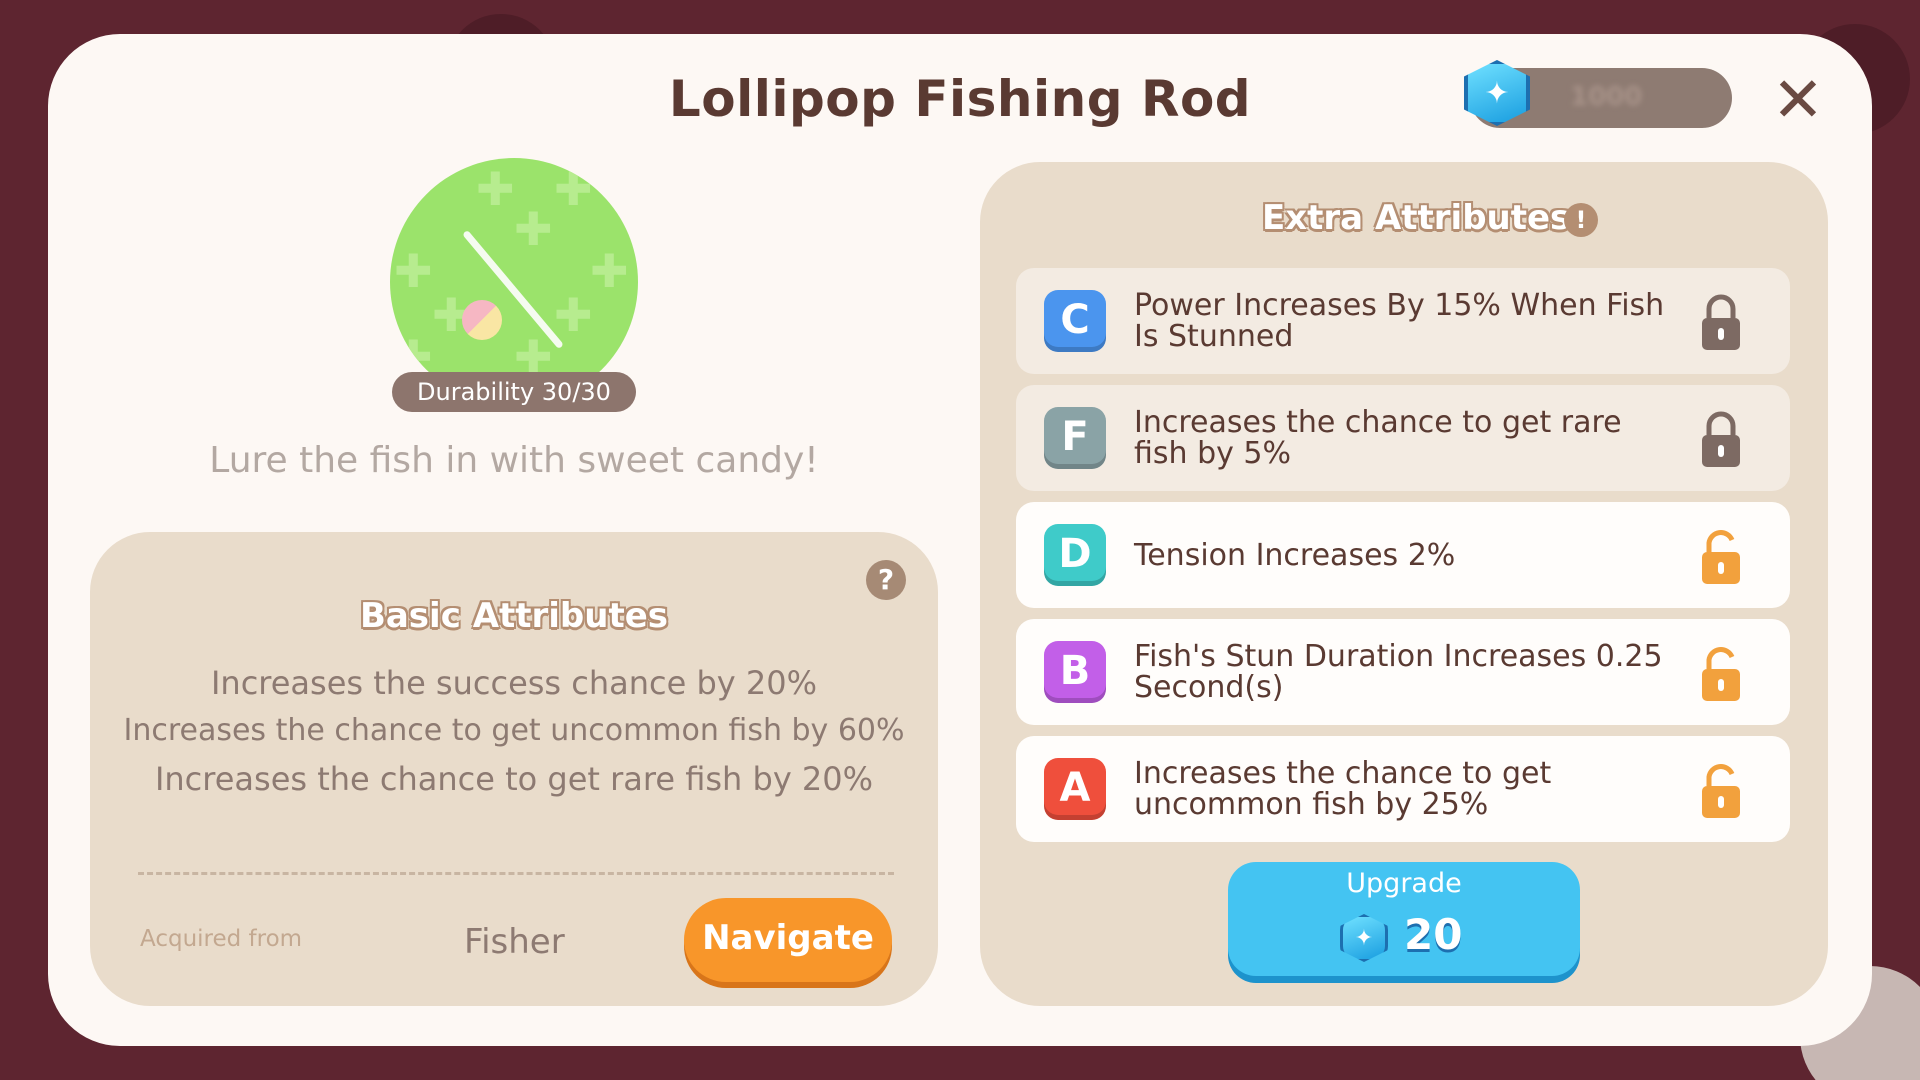 The height and width of the screenshot is (1080, 1920). Describe the element at coordinates (1798, 100) in the screenshot. I see `close-icon: ✕` at that location.